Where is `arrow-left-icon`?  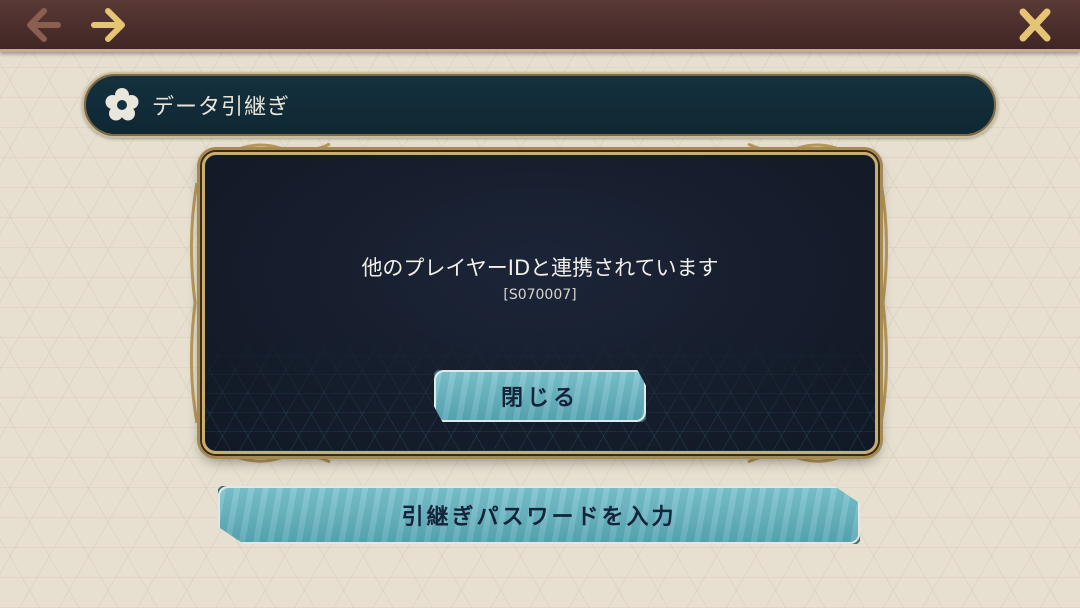
arrow-left-icon is located at coordinates (44, 25).